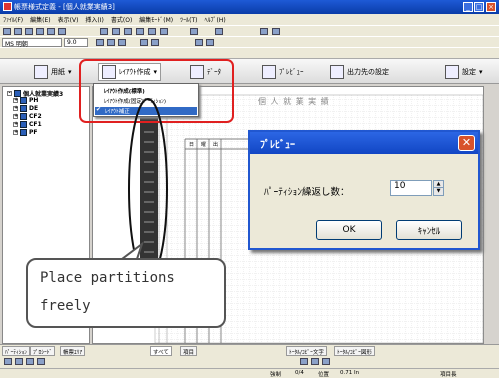 The width and height of the screenshot is (499, 378). Describe the element at coordinates (349, 230) in the screenshot. I see `ok-button: OK` at that location.